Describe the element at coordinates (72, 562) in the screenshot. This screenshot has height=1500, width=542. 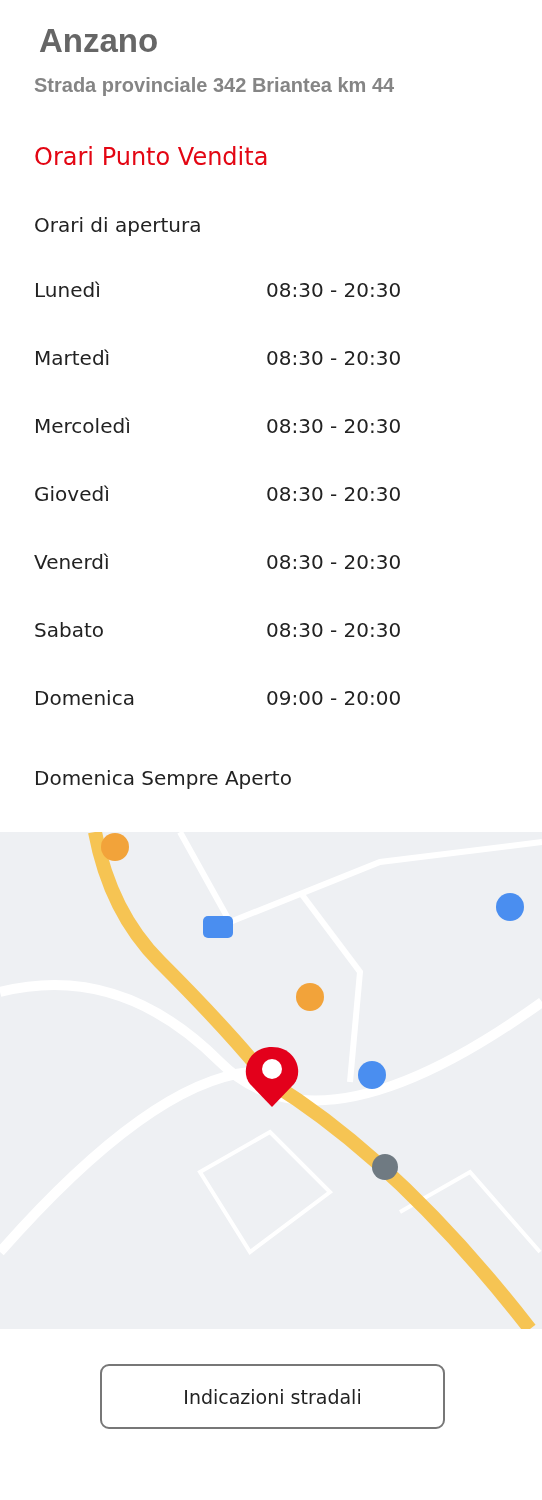
I see `day-label: Venerdì` at that location.